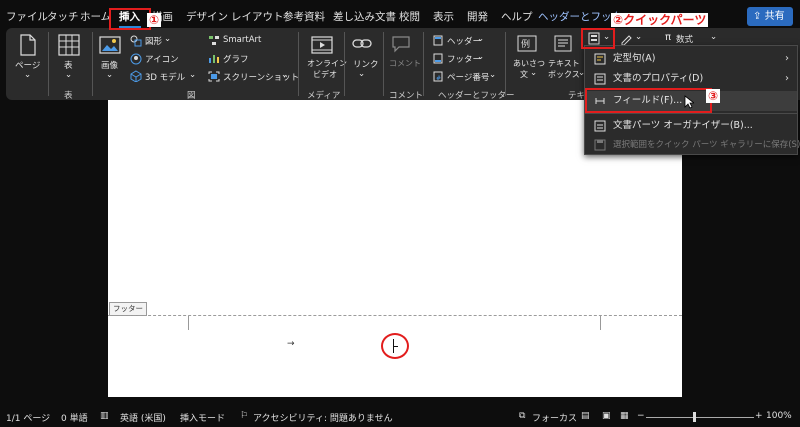 The width and height of the screenshot is (800, 427). I want to click on video-icon, so click(322, 45).